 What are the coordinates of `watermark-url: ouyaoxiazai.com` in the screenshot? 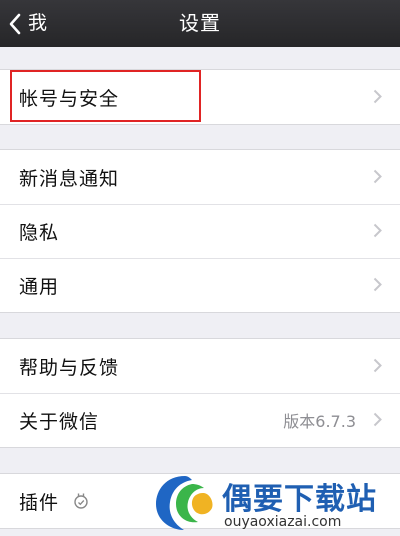 It's located at (283, 522).